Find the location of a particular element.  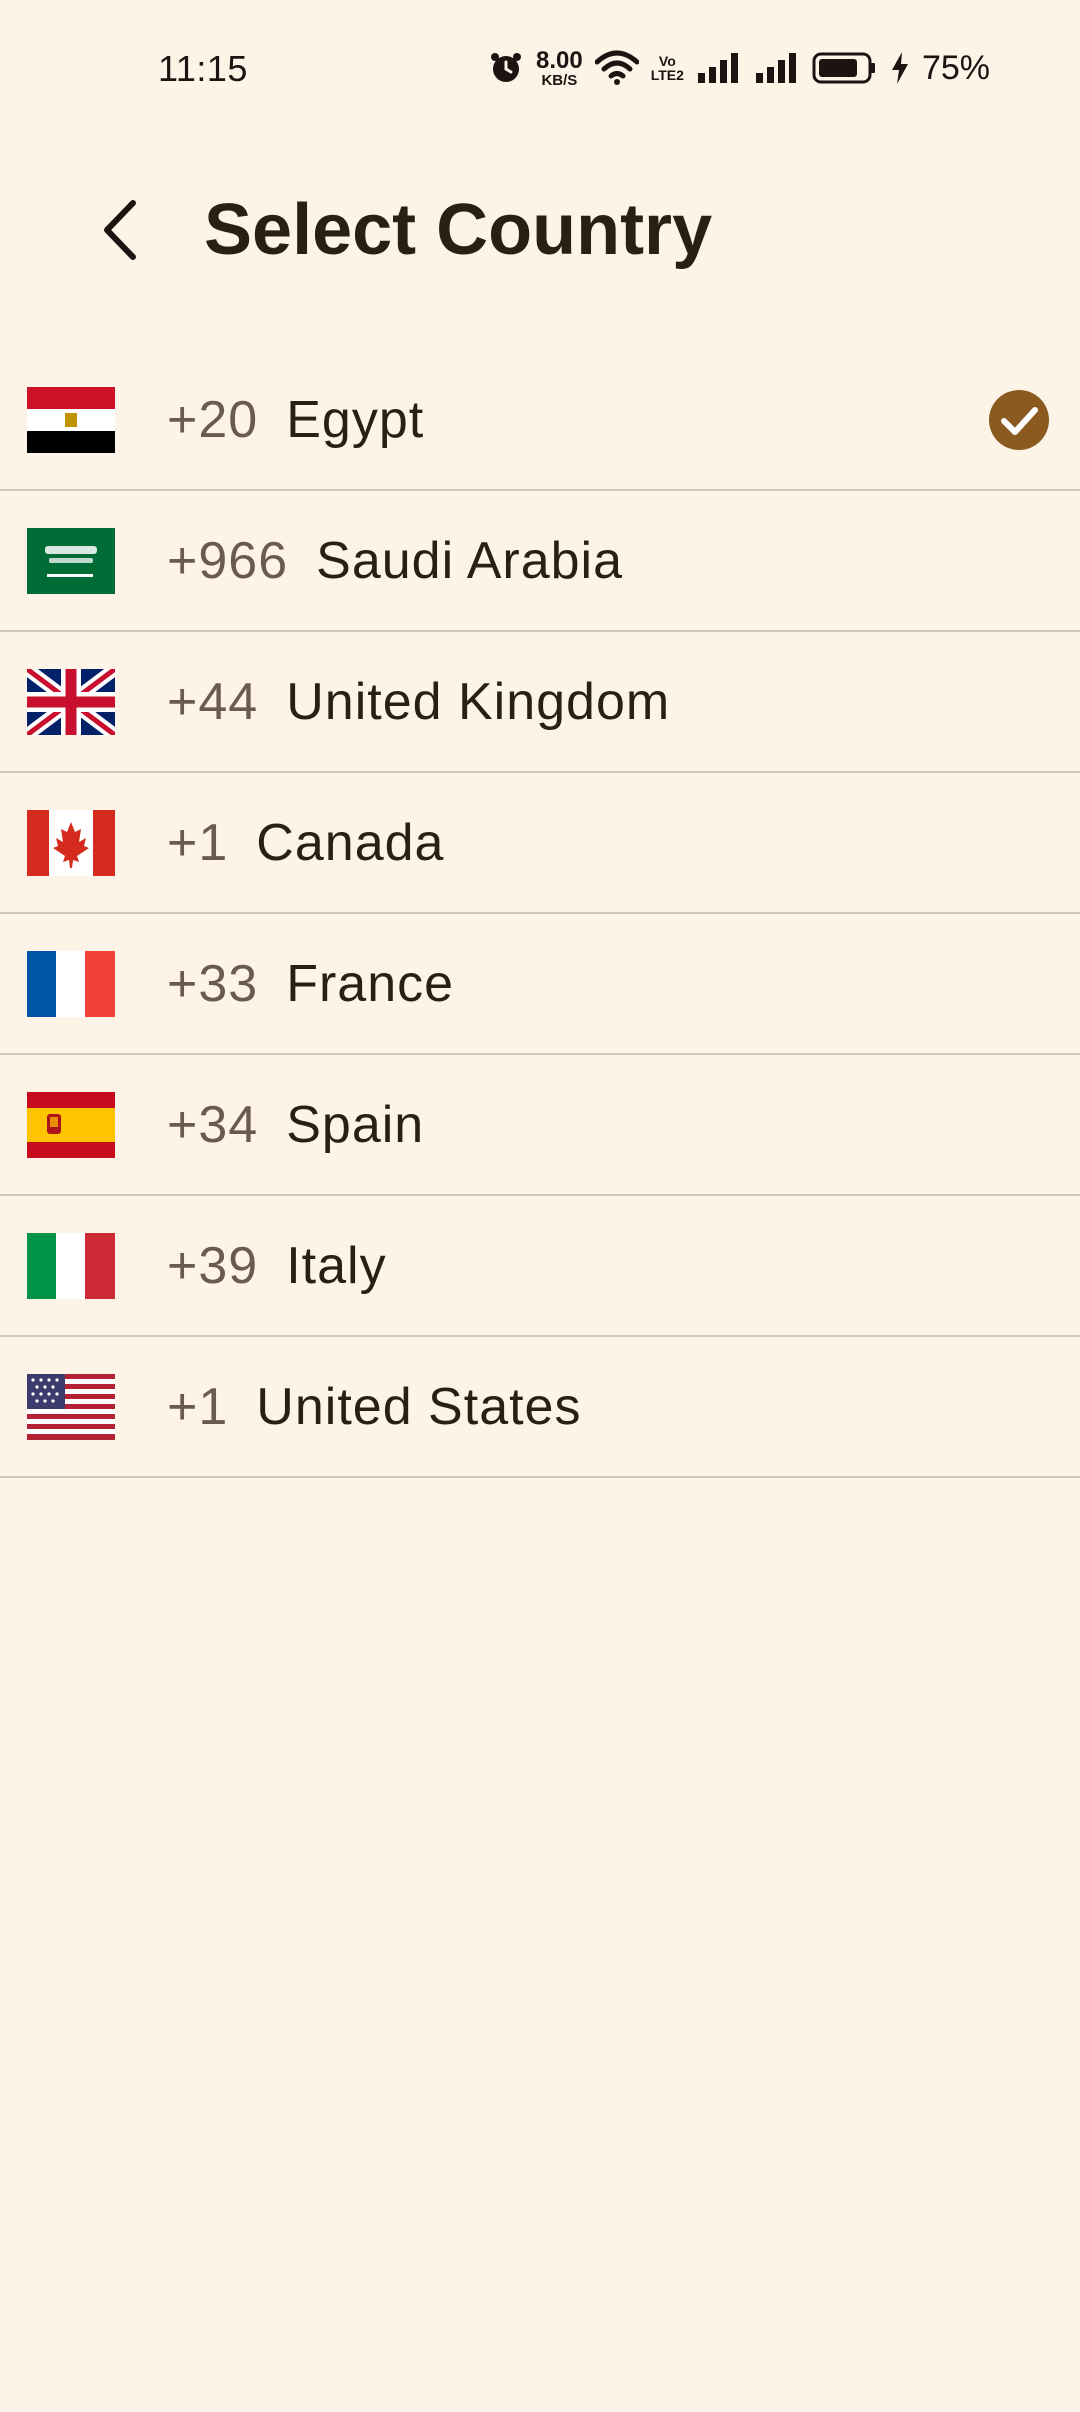

italy-flag-icon is located at coordinates (71, 1265).